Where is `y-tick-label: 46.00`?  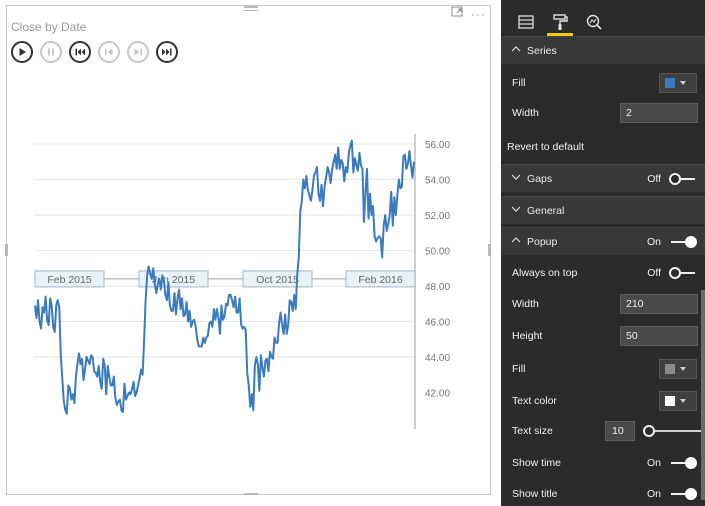 y-tick-label: 46.00 is located at coordinates (437, 323).